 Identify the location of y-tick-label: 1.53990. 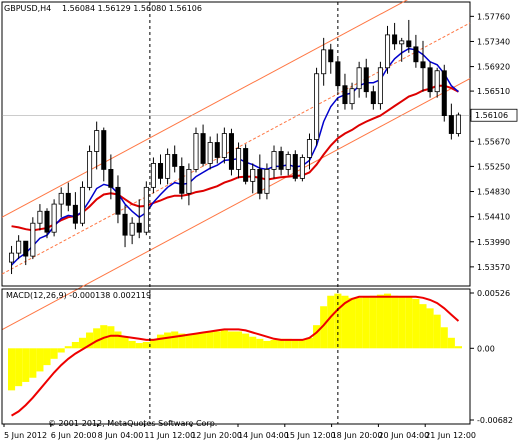
(493, 242).